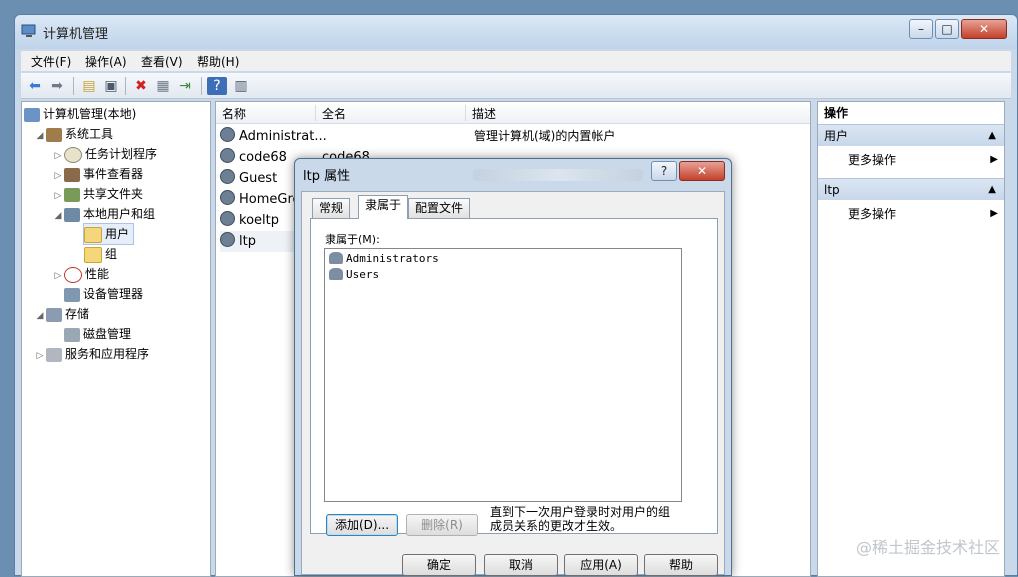 The width and height of the screenshot is (1018, 577). I want to click on tree-item-device-manager: 设备管理器, so click(103, 294).